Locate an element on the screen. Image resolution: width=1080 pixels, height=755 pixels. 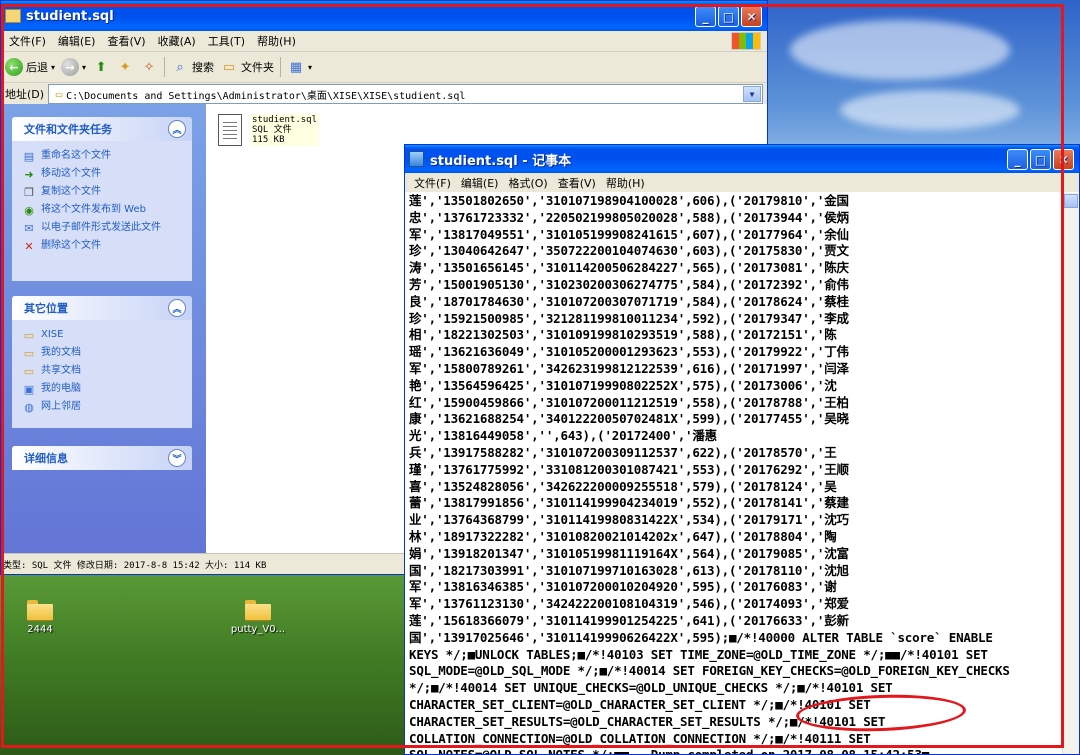
shared-folder-icon: ▭ is located at coordinates (29, 371).